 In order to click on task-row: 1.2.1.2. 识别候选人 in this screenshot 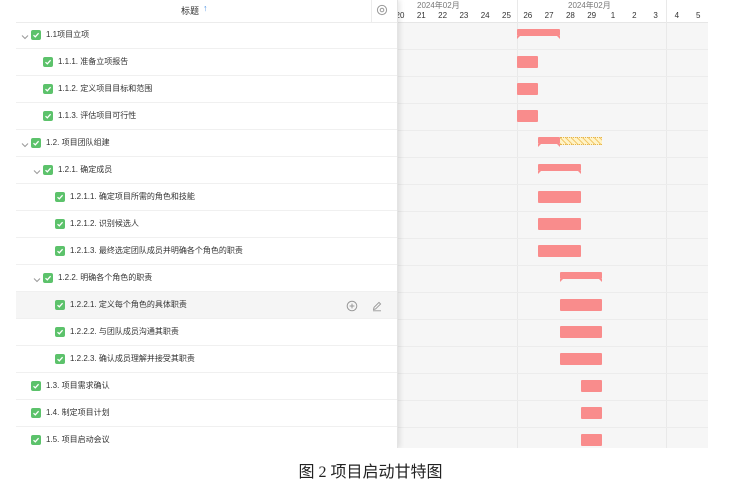, I will do `click(206, 224)`.